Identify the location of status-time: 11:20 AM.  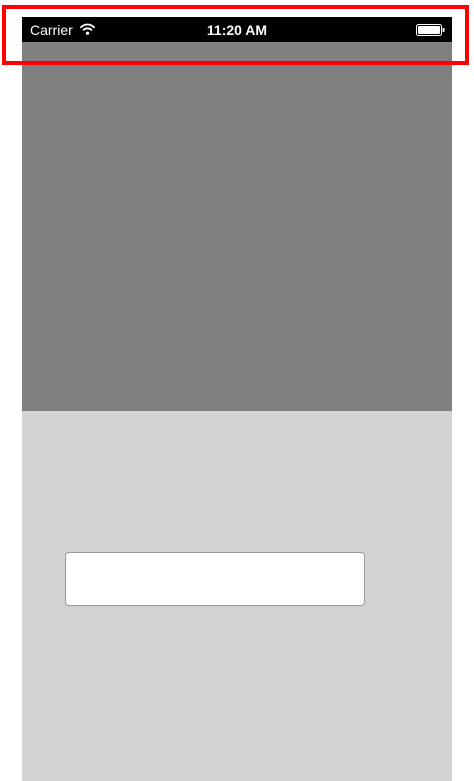
(237, 30).